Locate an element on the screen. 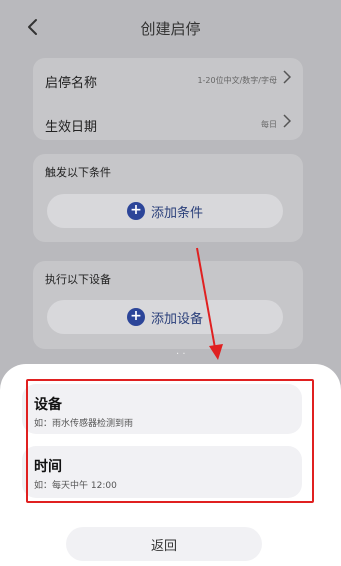  device-label: 执行以下设备 is located at coordinates (78, 279).